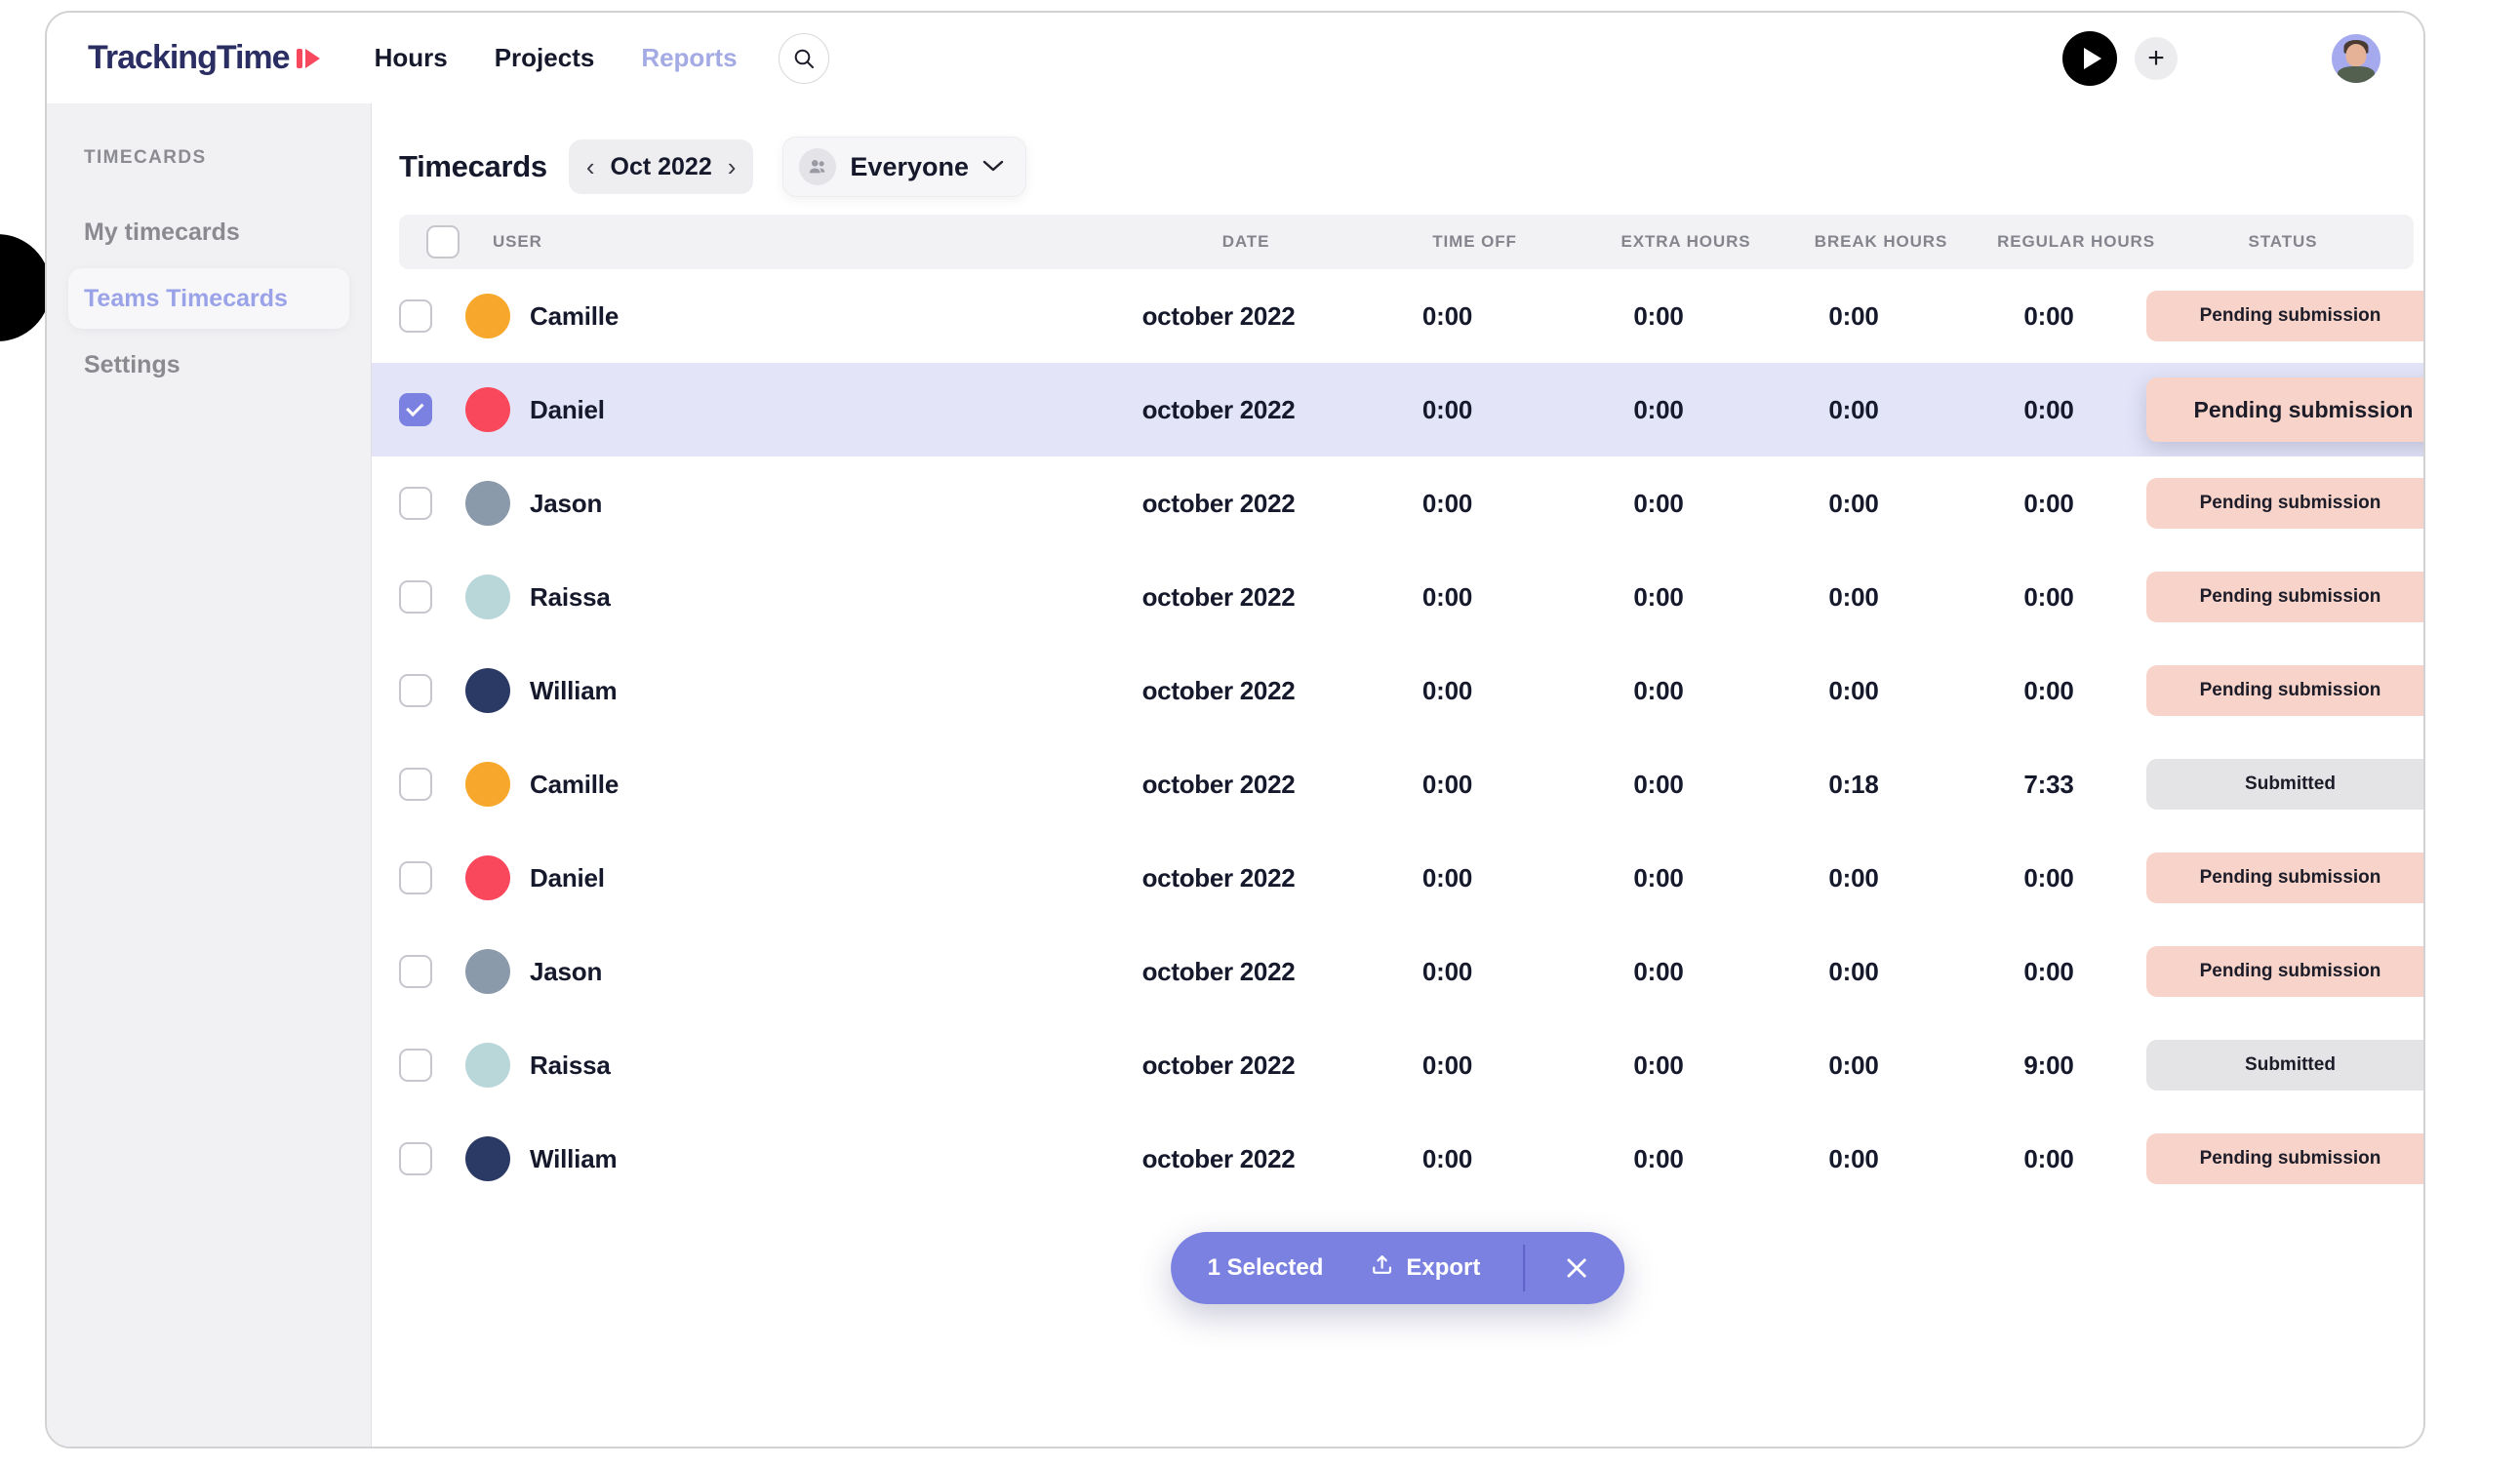 The image size is (2520, 1468). What do you see at coordinates (545, 58) in the screenshot?
I see `nav-item-projects: Projects` at bounding box center [545, 58].